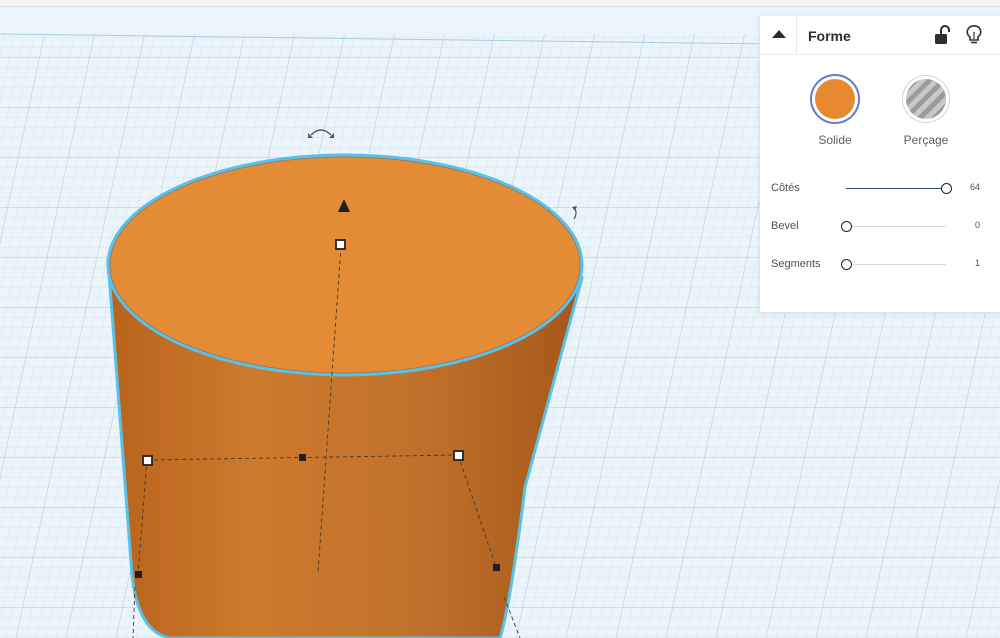 The height and width of the screenshot is (638, 1000). What do you see at coordinates (835, 99) in the screenshot?
I see `solid-color-swatch` at bounding box center [835, 99].